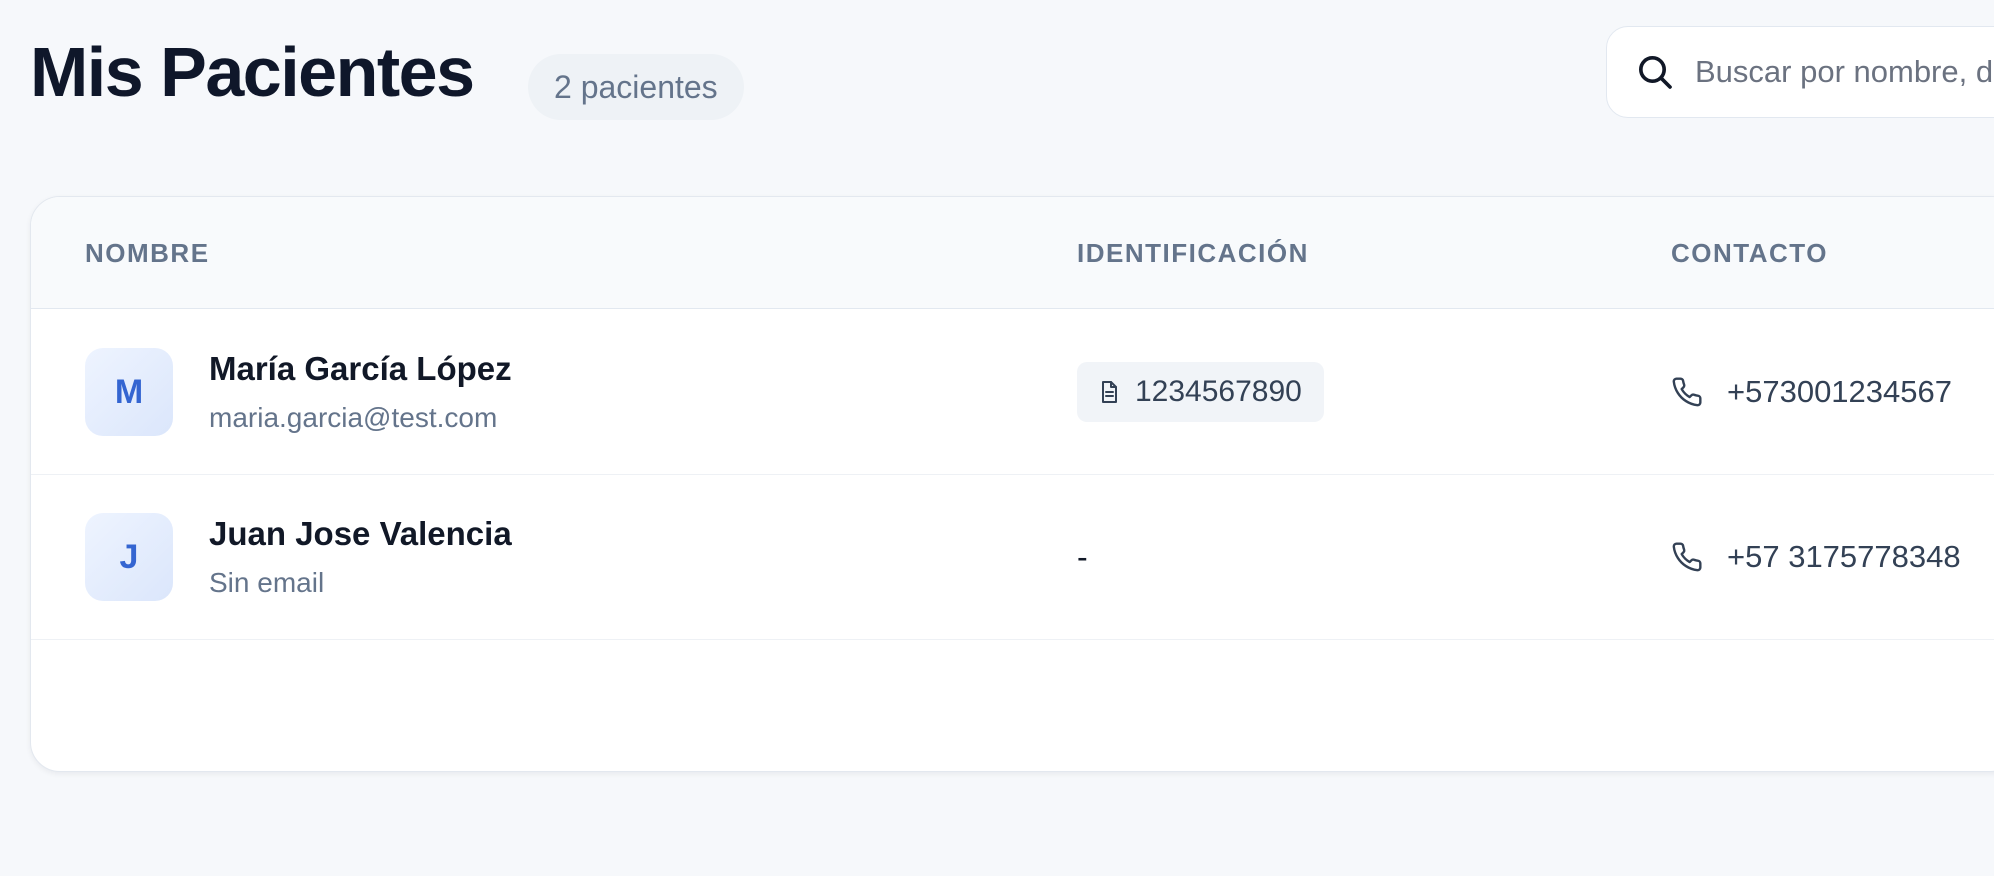 The width and height of the screenshot is (1994, 876). I want to click on search-icon, so click(1655, 72).